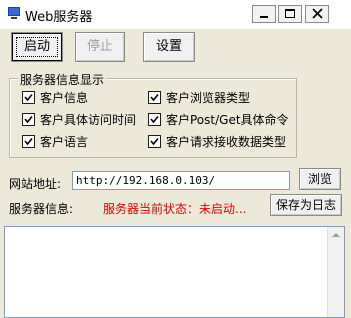 This screenshot has width=351, height=318. I want to click on checkbox-label: 客户请求接收数据类型, so click(226, 142).